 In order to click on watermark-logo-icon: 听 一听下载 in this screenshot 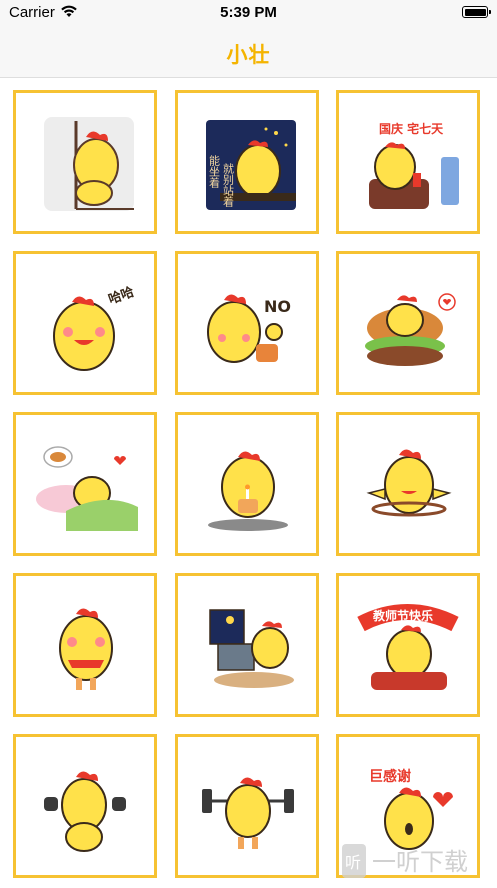, I will do `click(405, 861)`.